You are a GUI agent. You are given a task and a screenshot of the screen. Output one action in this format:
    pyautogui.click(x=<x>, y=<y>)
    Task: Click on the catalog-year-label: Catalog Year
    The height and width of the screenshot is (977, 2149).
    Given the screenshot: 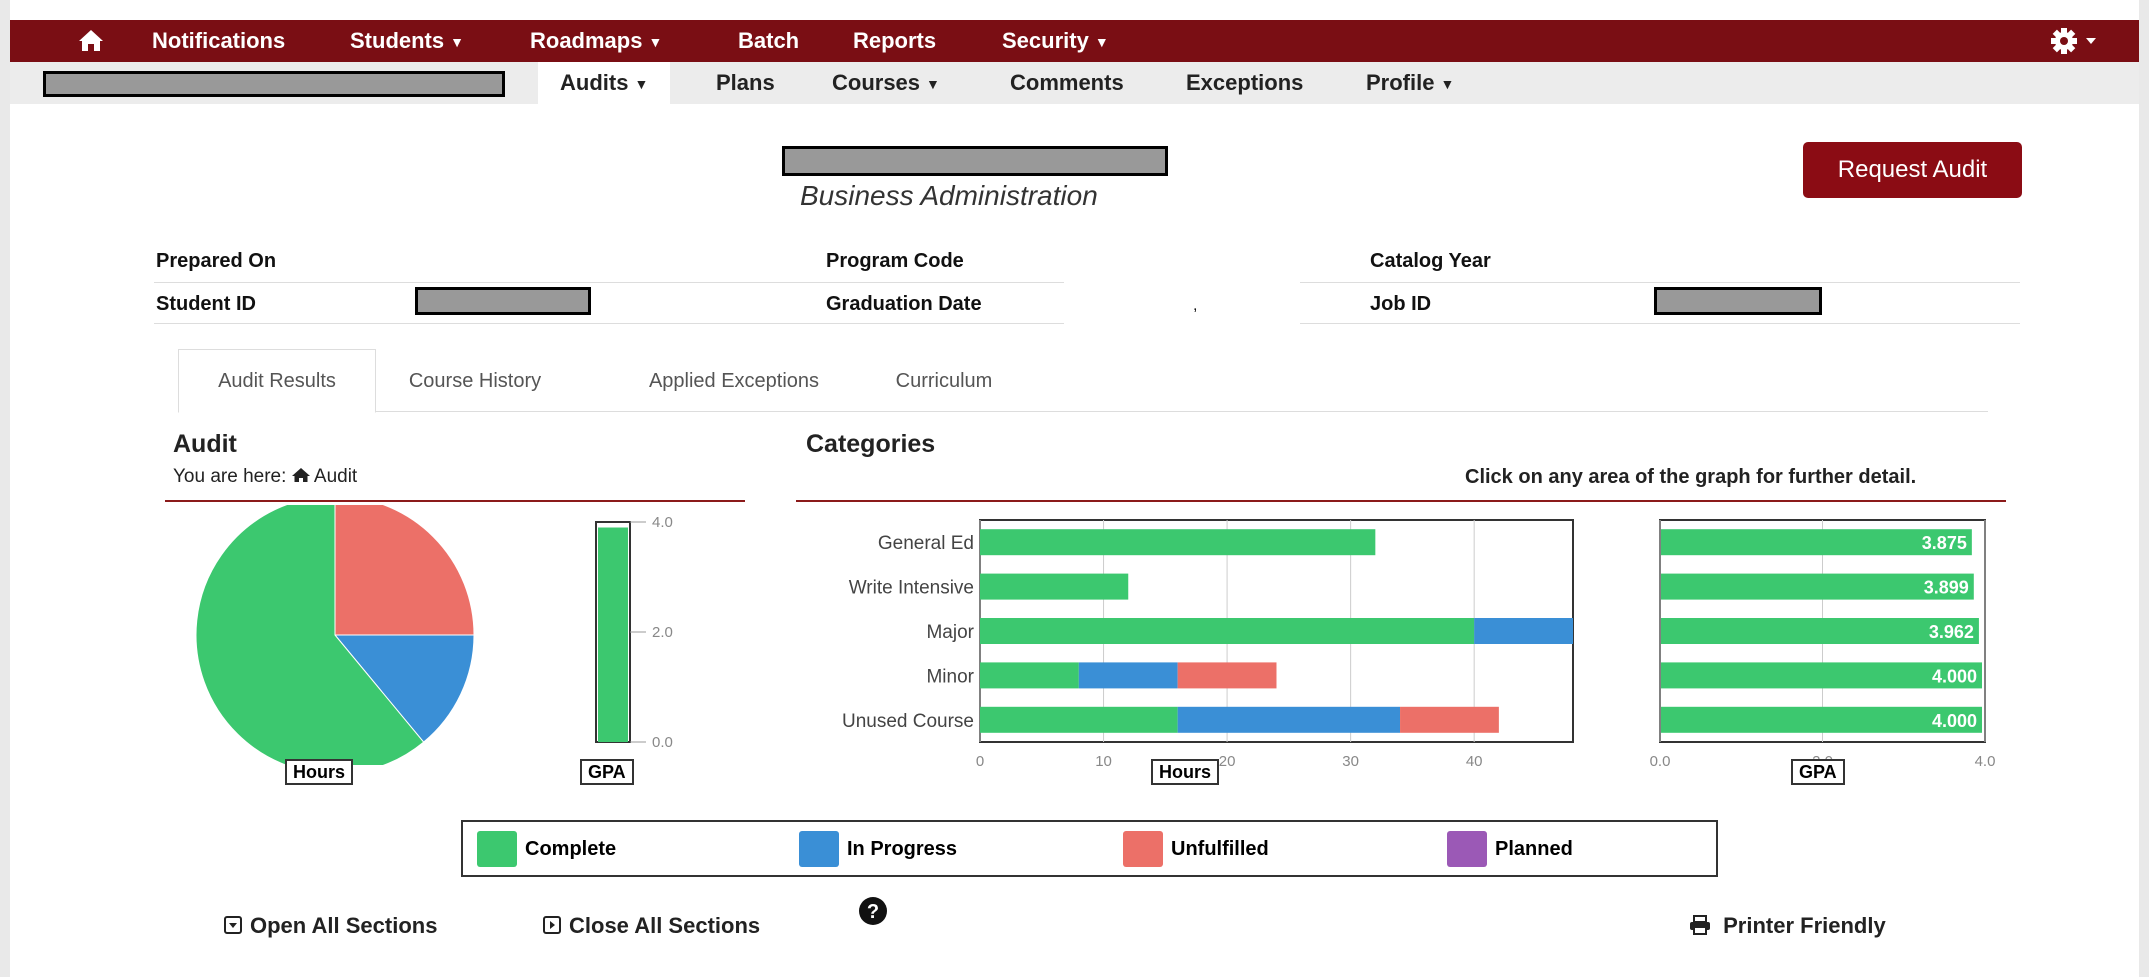 What is the action you would take?
    pyautogui.click(x=1430, y=261)
    